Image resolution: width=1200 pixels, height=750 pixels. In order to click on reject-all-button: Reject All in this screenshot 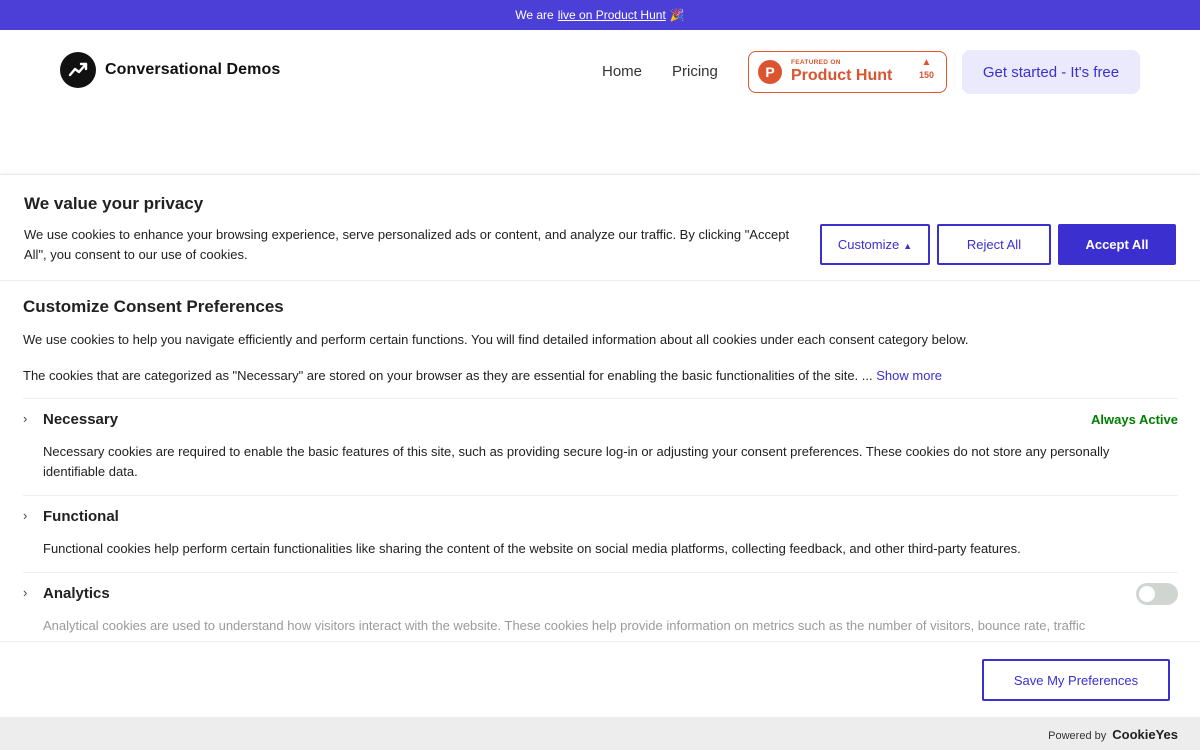, I will do `click(994, 244)`.